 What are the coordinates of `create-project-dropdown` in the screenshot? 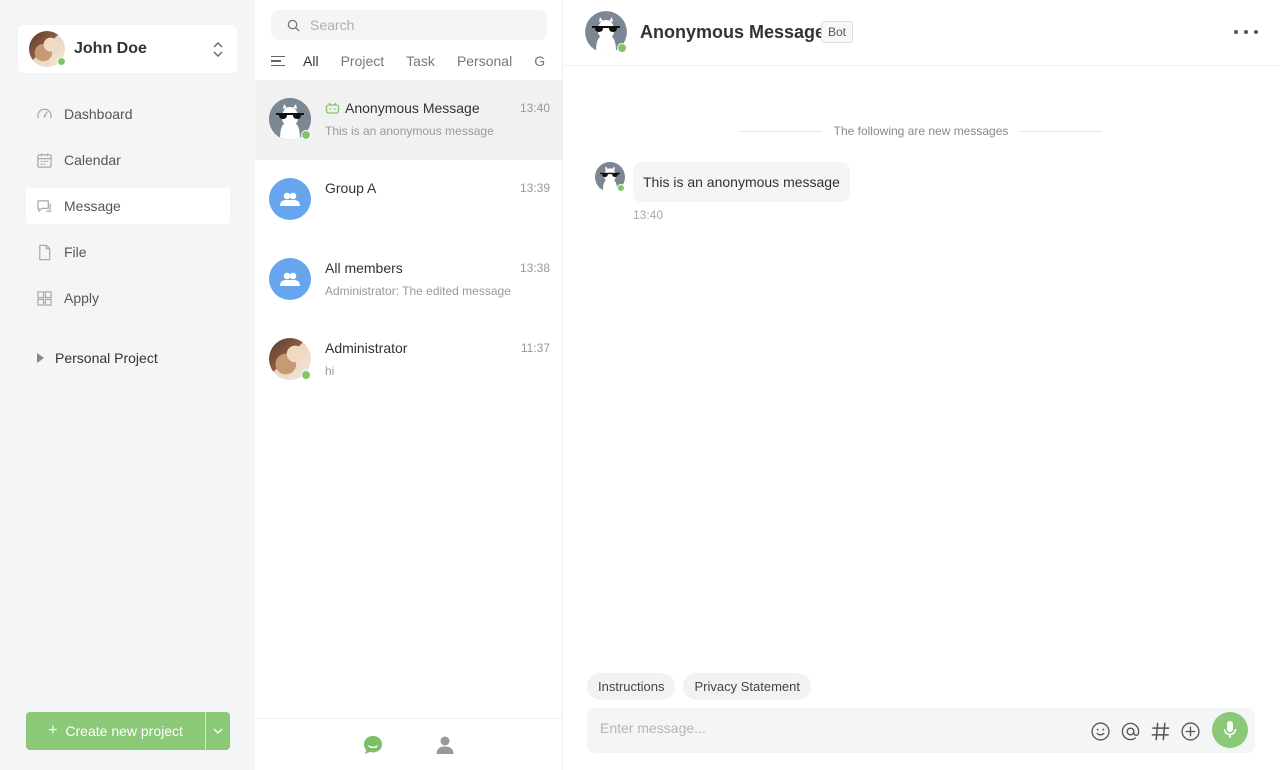 It's located at (217, 731).